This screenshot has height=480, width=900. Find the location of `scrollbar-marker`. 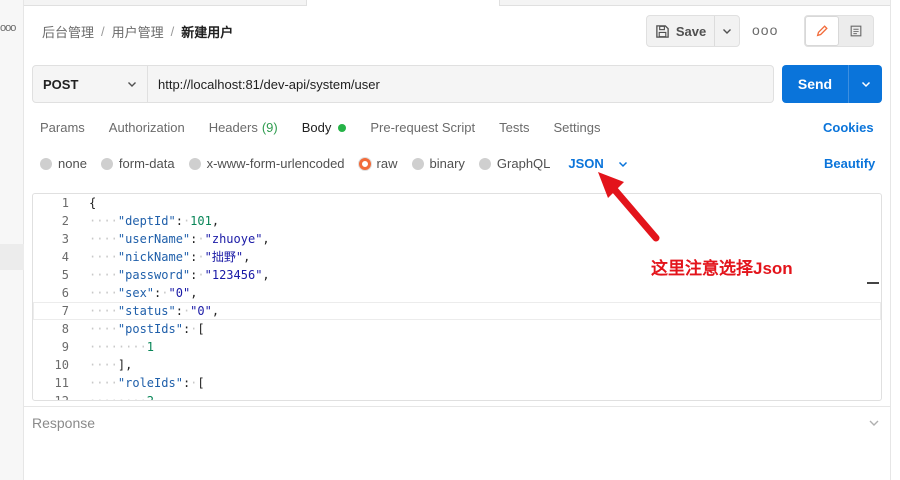

scrollbar-marker is located at coordinates (873, 283).